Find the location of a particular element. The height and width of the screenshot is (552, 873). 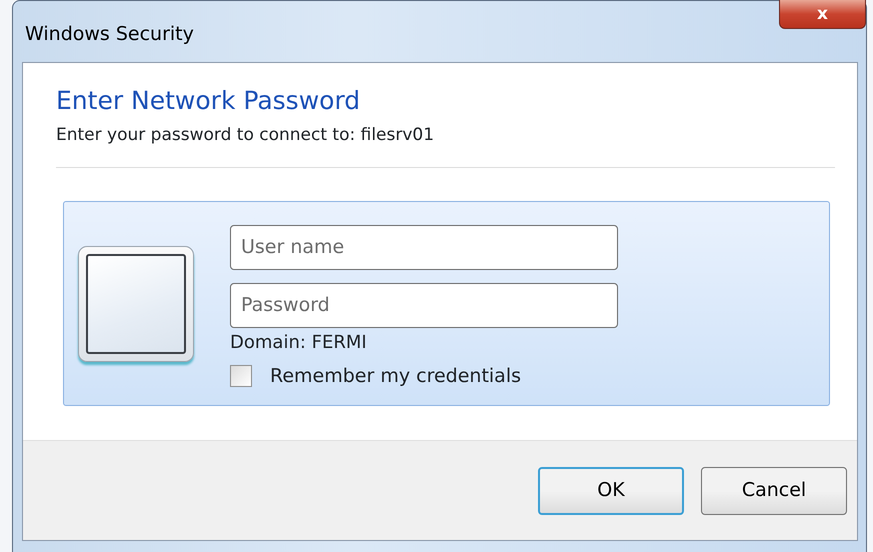

close-button: x is located at coordinates (822, 14).